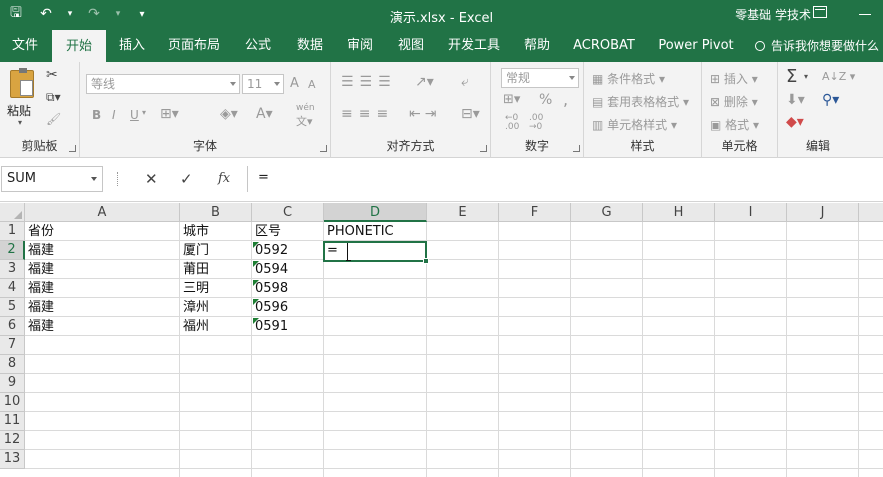 Image resolution: width=883 pixels, height=477 pixels. I want to click on row-header-6: 6, so click(12, 326).